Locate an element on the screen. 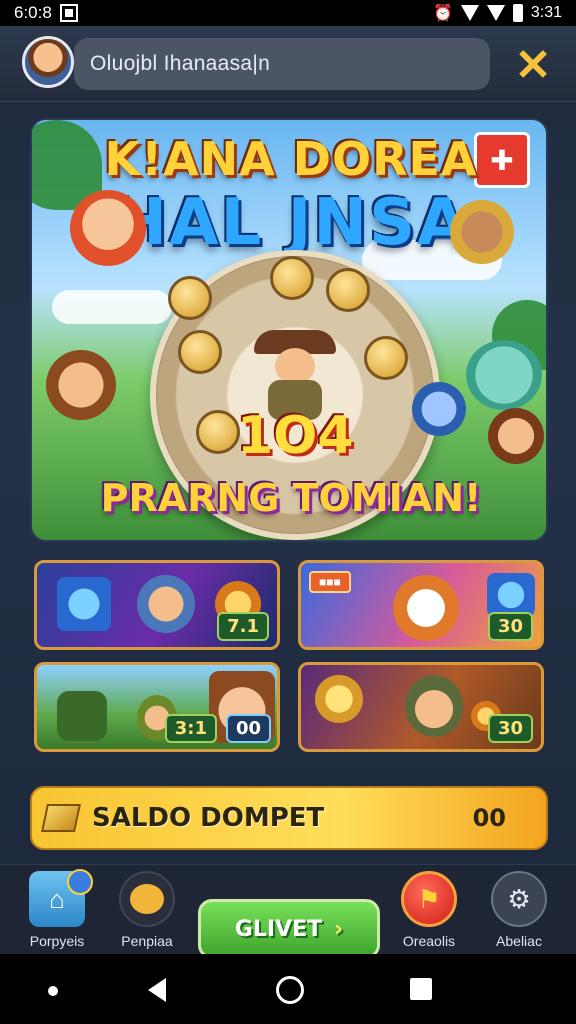 This screenshot has width=576, height=1024. character-adventurer is located at coordinates (482, 232).